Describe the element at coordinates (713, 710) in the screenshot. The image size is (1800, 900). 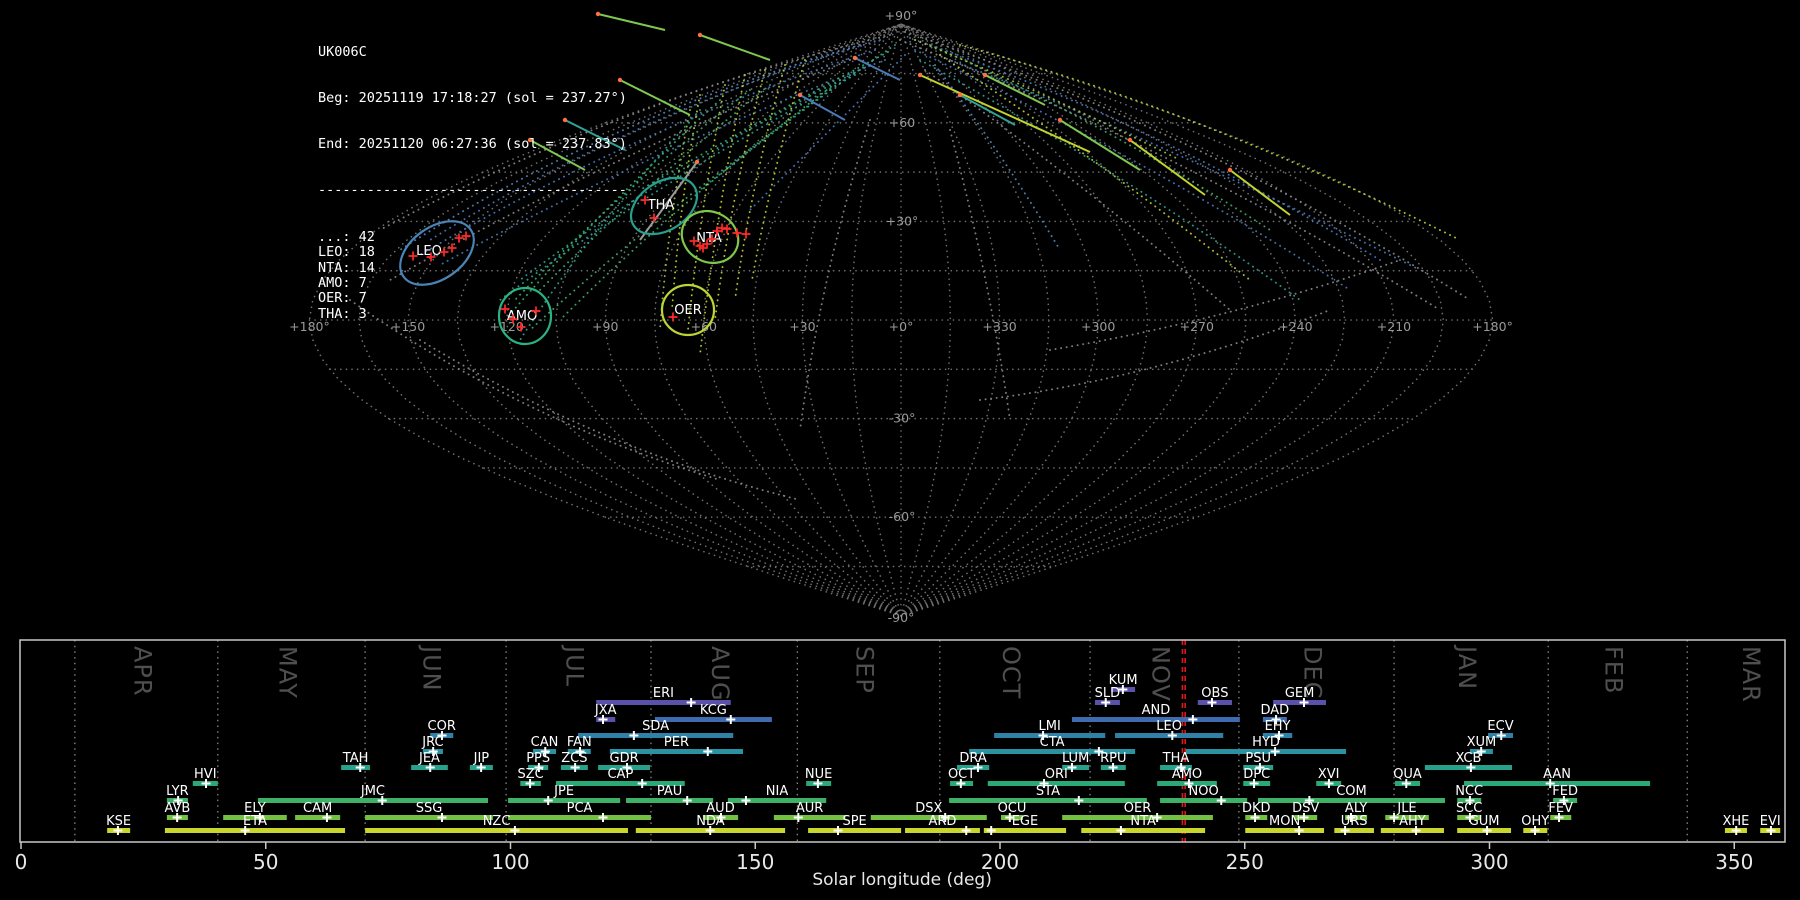
I see `shower-label-KCG: KCG` at that location.